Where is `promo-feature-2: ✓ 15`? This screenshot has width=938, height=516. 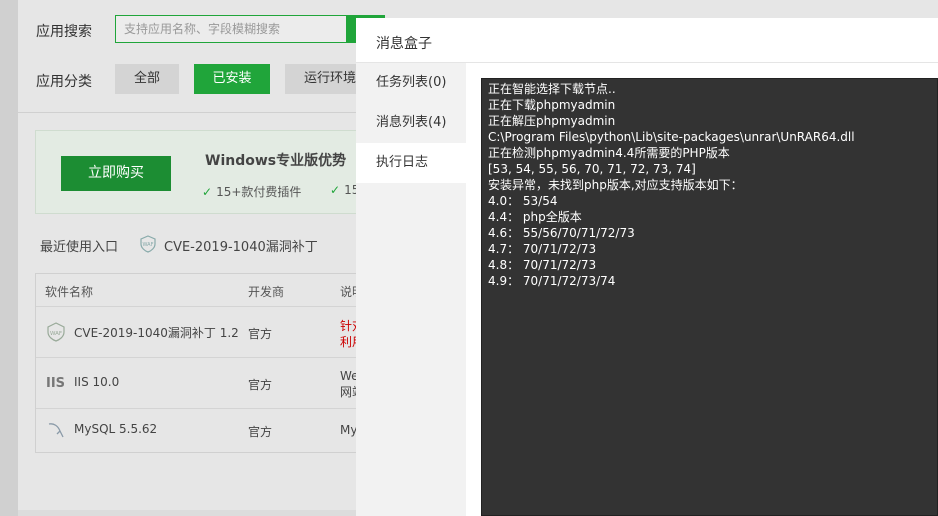
promo-feature-2: ✓ 15 is located at coordinates (344, 190).